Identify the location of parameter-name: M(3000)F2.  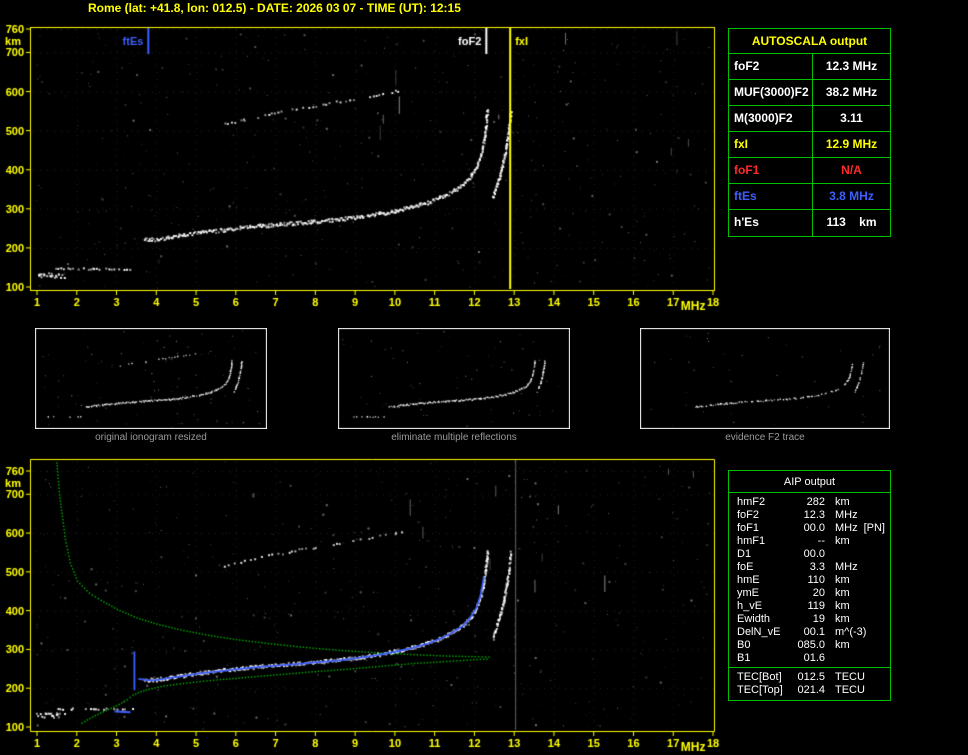
(771, 118).